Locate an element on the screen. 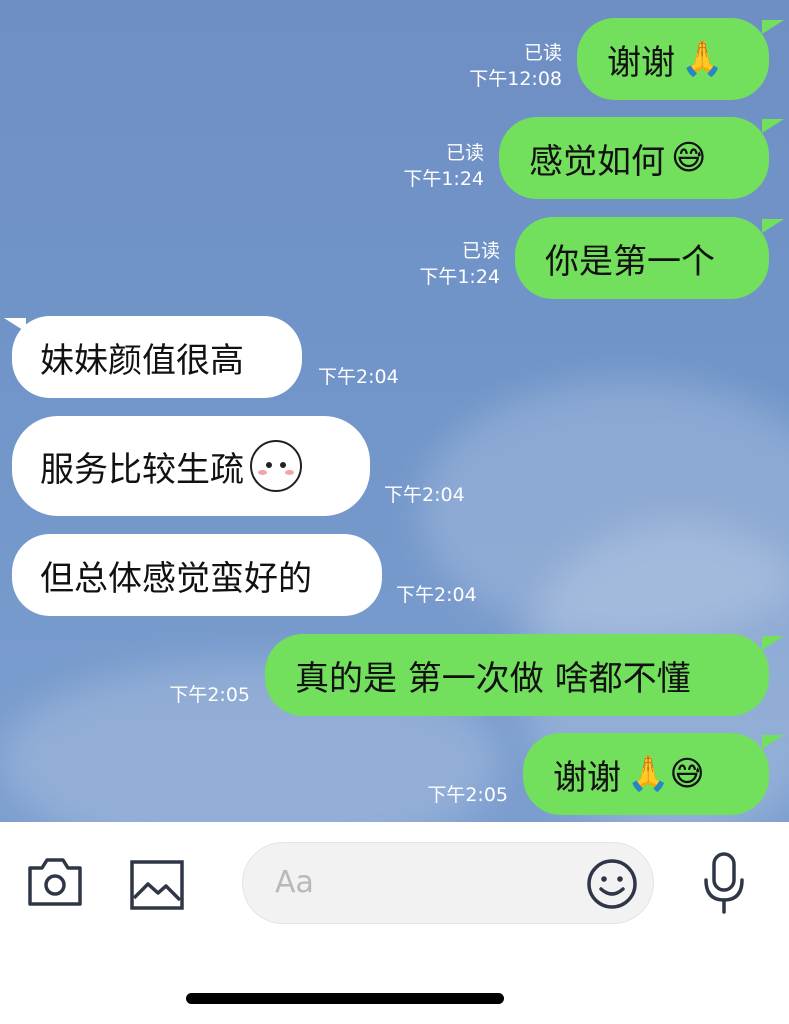 The image size is (789, 1024). microphone-icon is located at coordinates (724, 886).